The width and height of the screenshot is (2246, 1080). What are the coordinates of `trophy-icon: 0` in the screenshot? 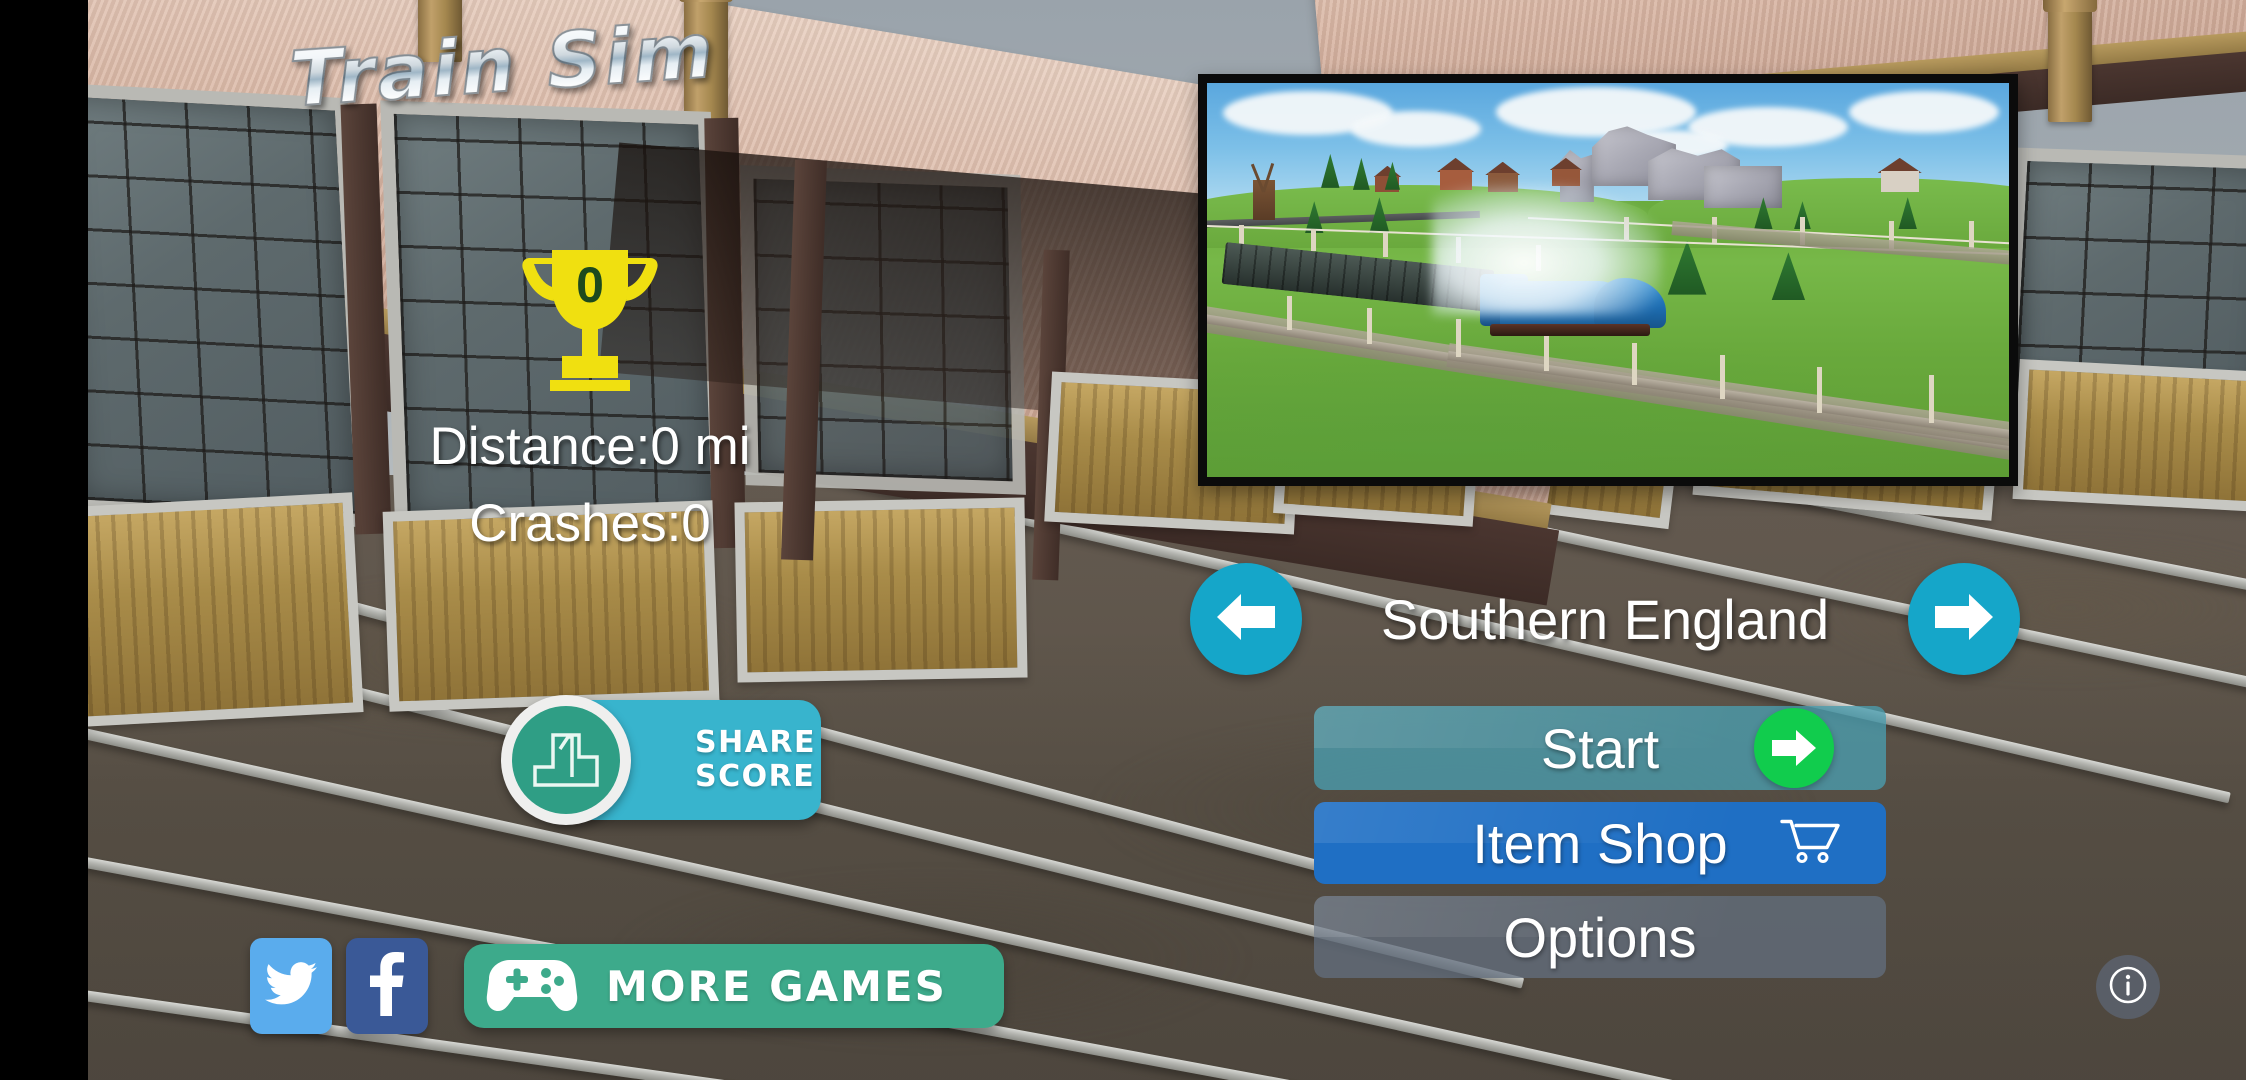 It's located at (590, 320).